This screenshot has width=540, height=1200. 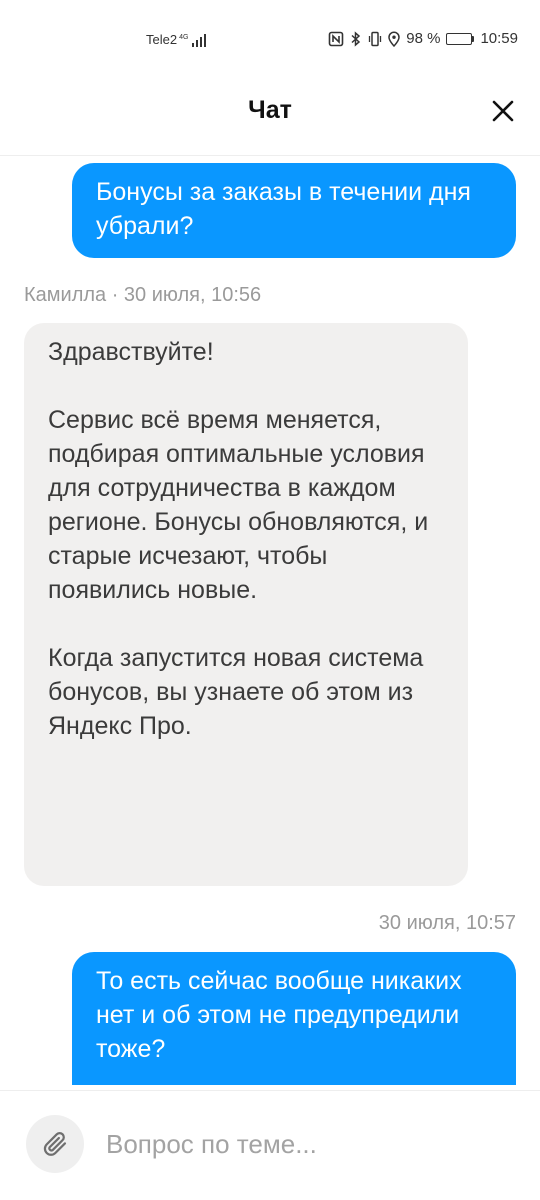 What do you see at coordinates (499, 38) in the screenshot?
I see `clock: 10:59` at bounding box center [499, 38].